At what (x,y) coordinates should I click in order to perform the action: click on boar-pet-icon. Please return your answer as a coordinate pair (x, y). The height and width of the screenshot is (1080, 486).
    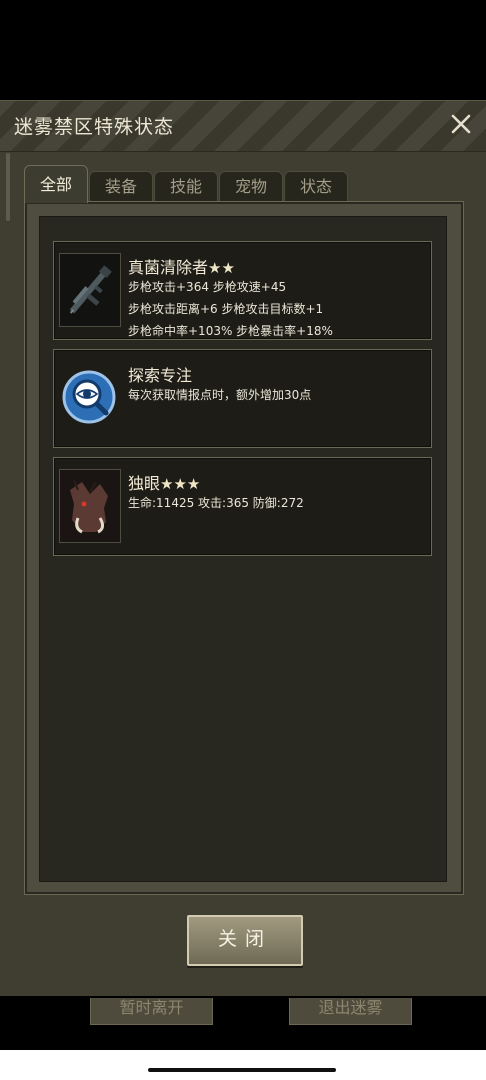
    Looking at the image, I should click on (90, 506).